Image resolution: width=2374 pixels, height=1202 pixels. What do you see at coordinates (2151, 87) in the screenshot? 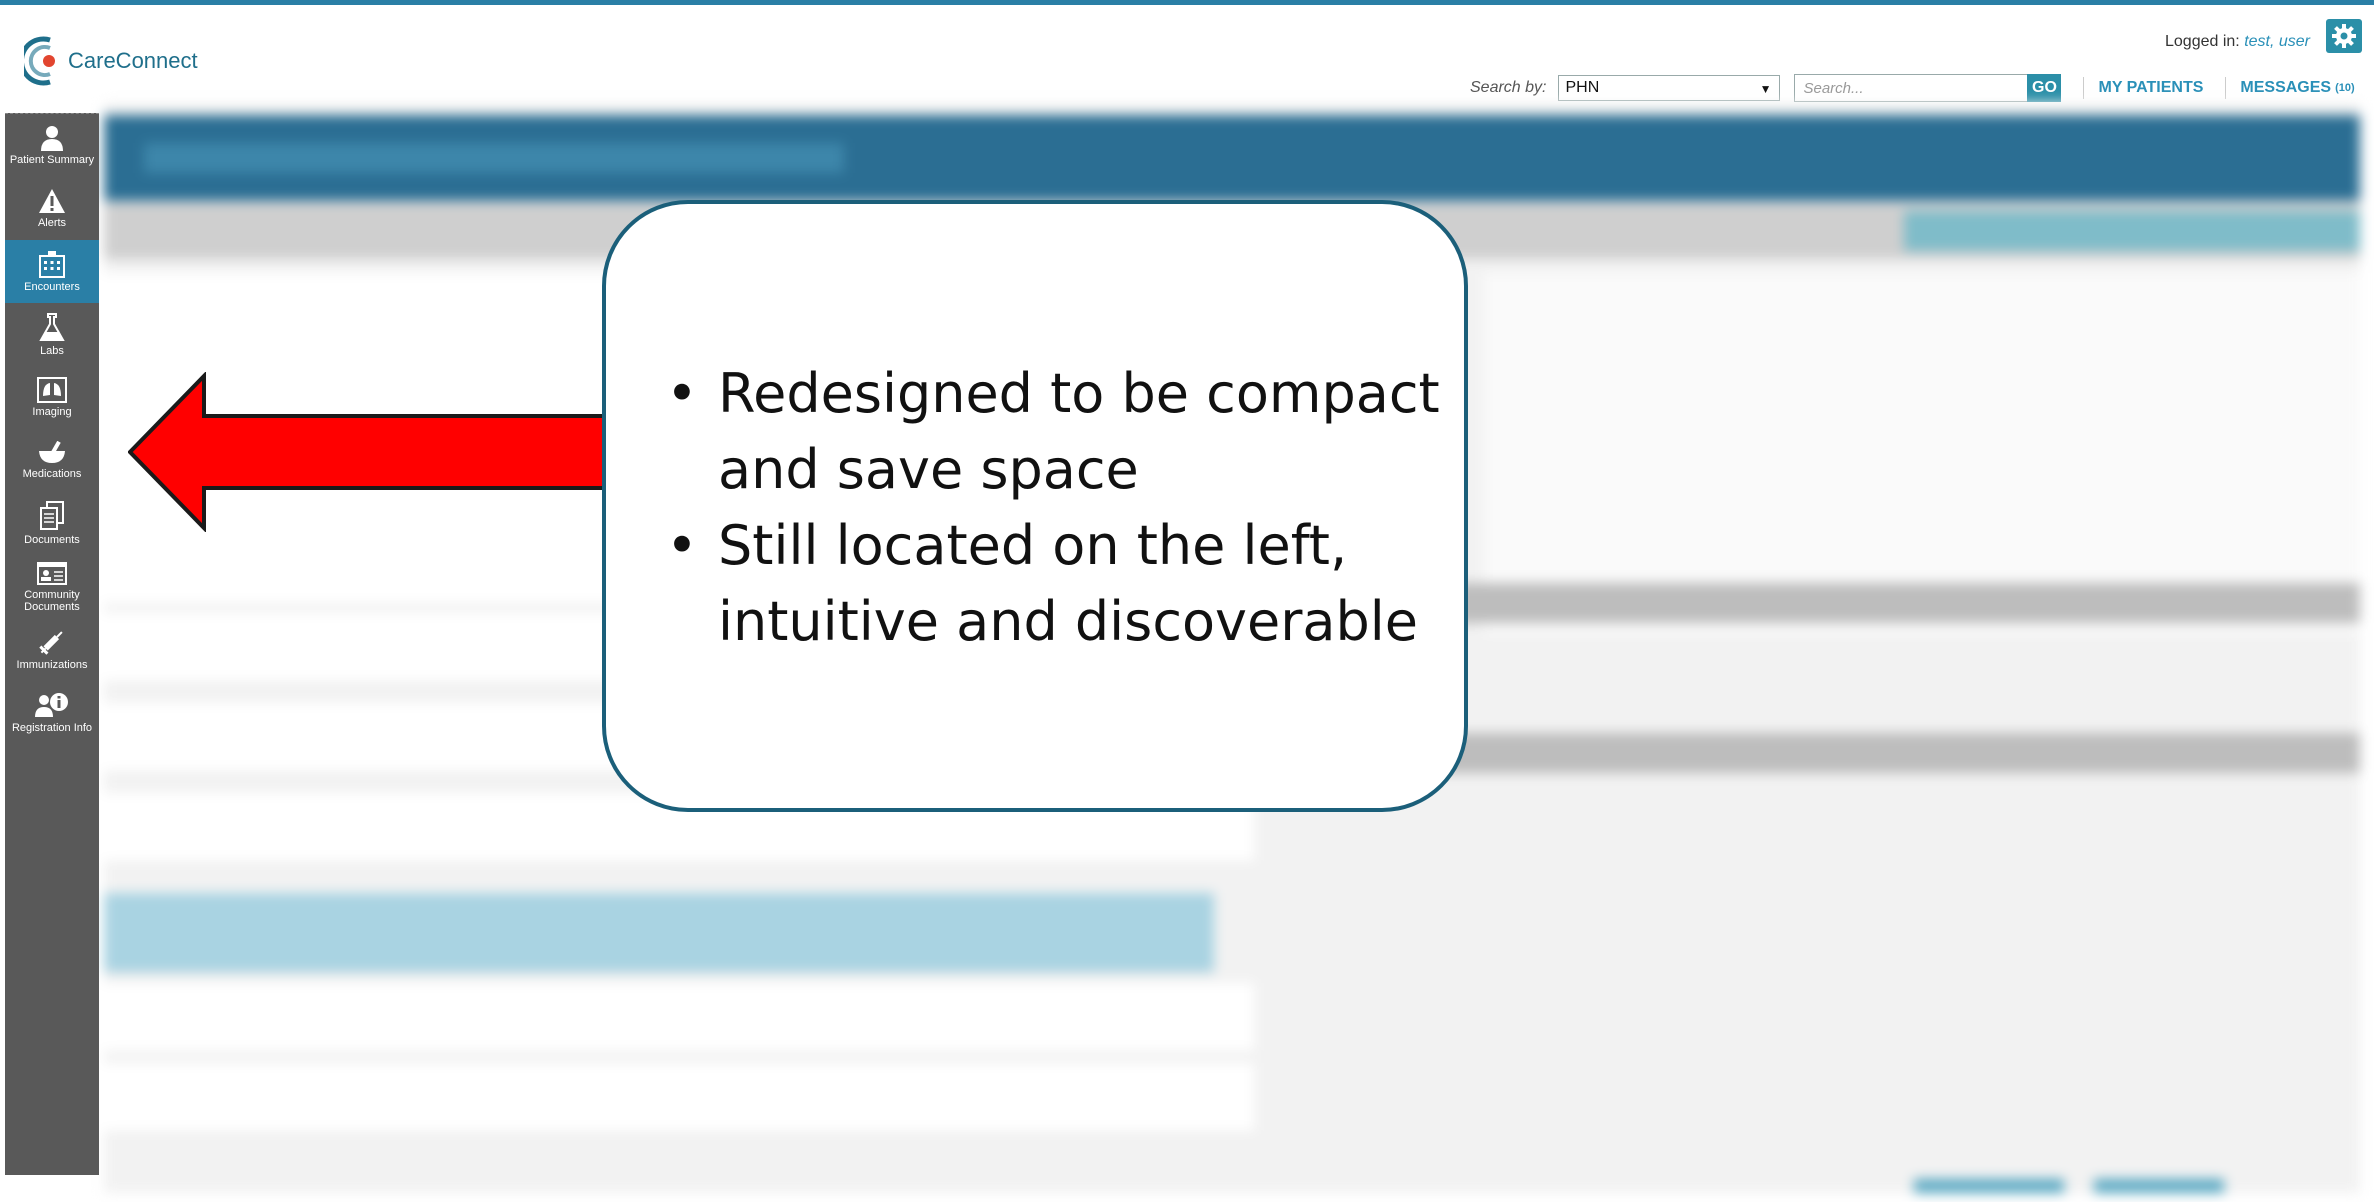
I see `my-patients-label: MY PATIENTS` at bounding box center [2151, 87].